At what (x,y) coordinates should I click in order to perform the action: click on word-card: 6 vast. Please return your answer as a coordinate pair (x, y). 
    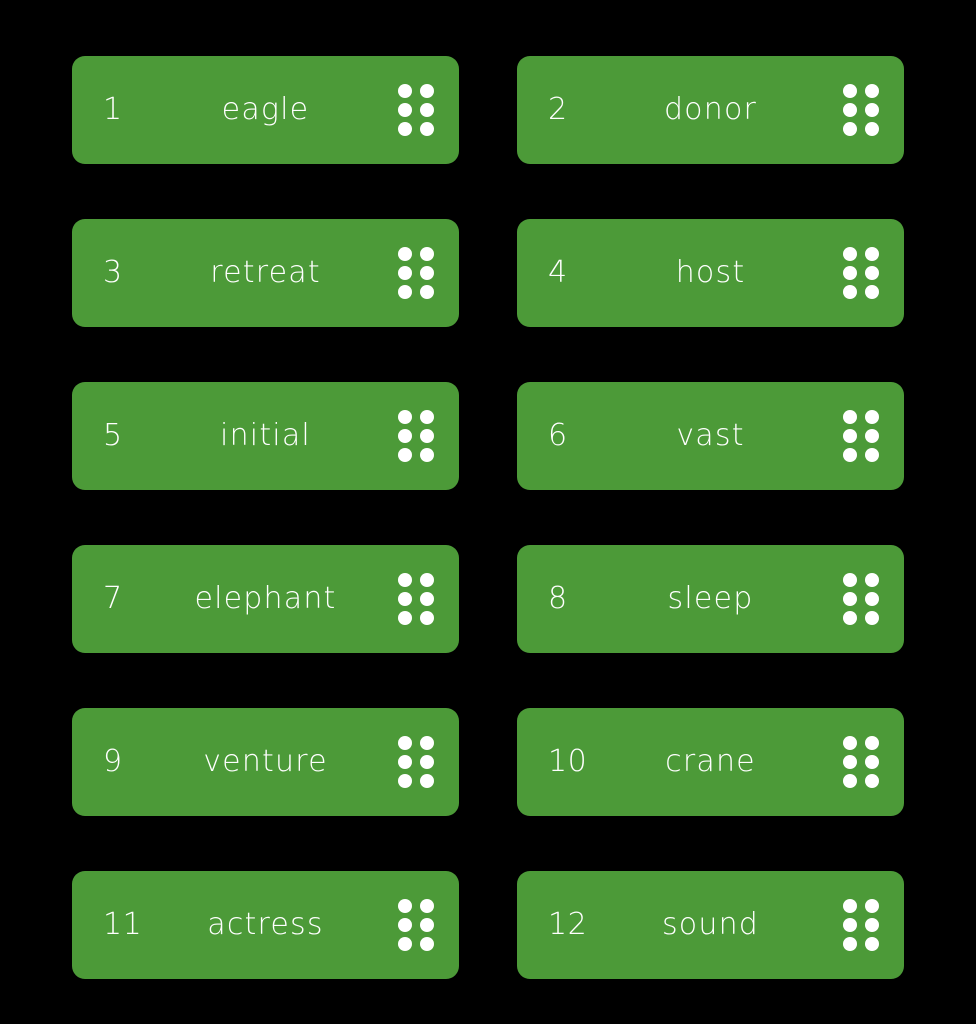
    Looking at the image, I should click on (710, 436).